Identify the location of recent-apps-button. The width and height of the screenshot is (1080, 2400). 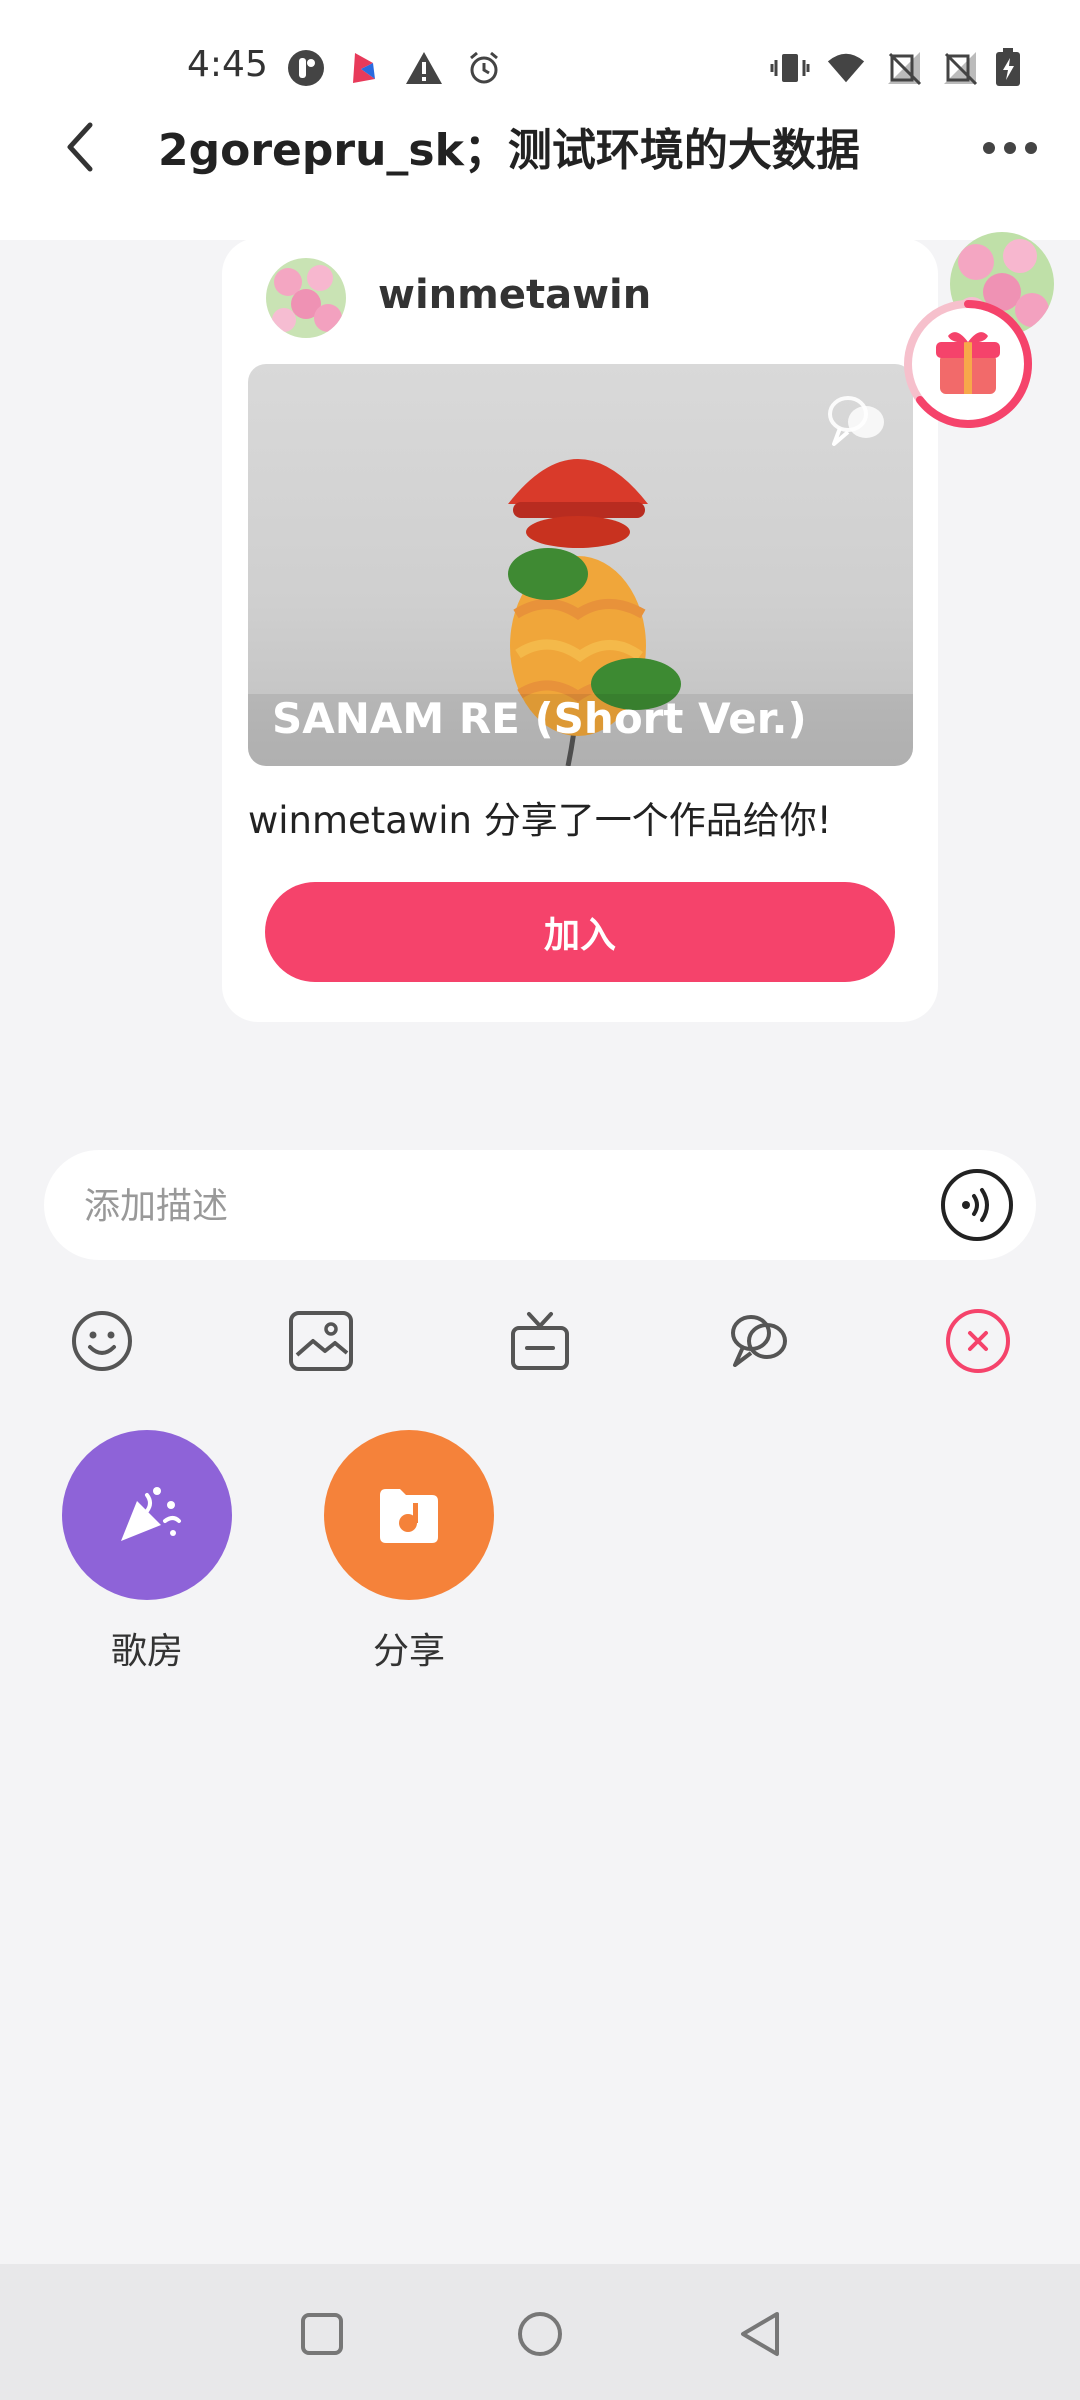
(322, 2334).